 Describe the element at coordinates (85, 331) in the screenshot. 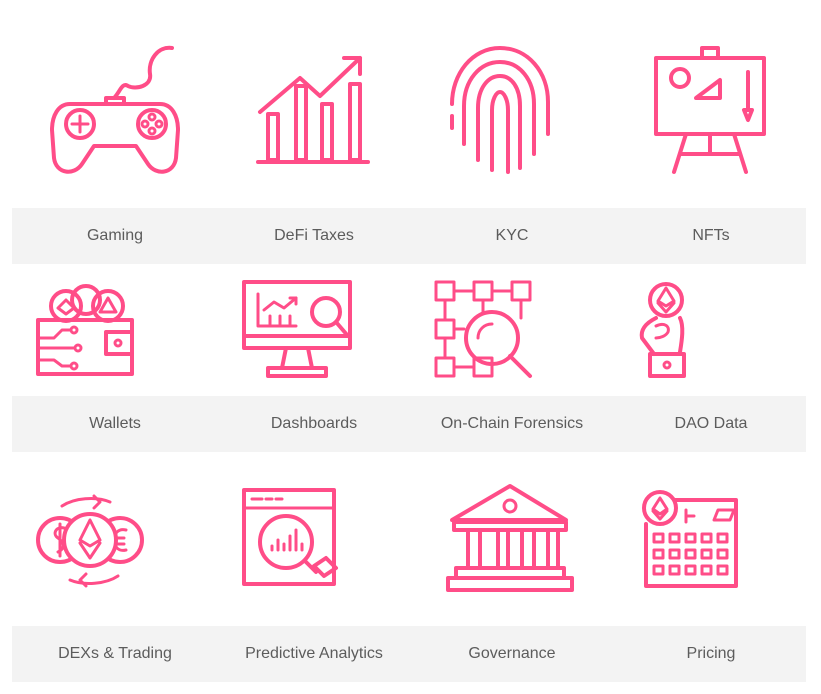

I see `crypto-wallet-icon` at that location.